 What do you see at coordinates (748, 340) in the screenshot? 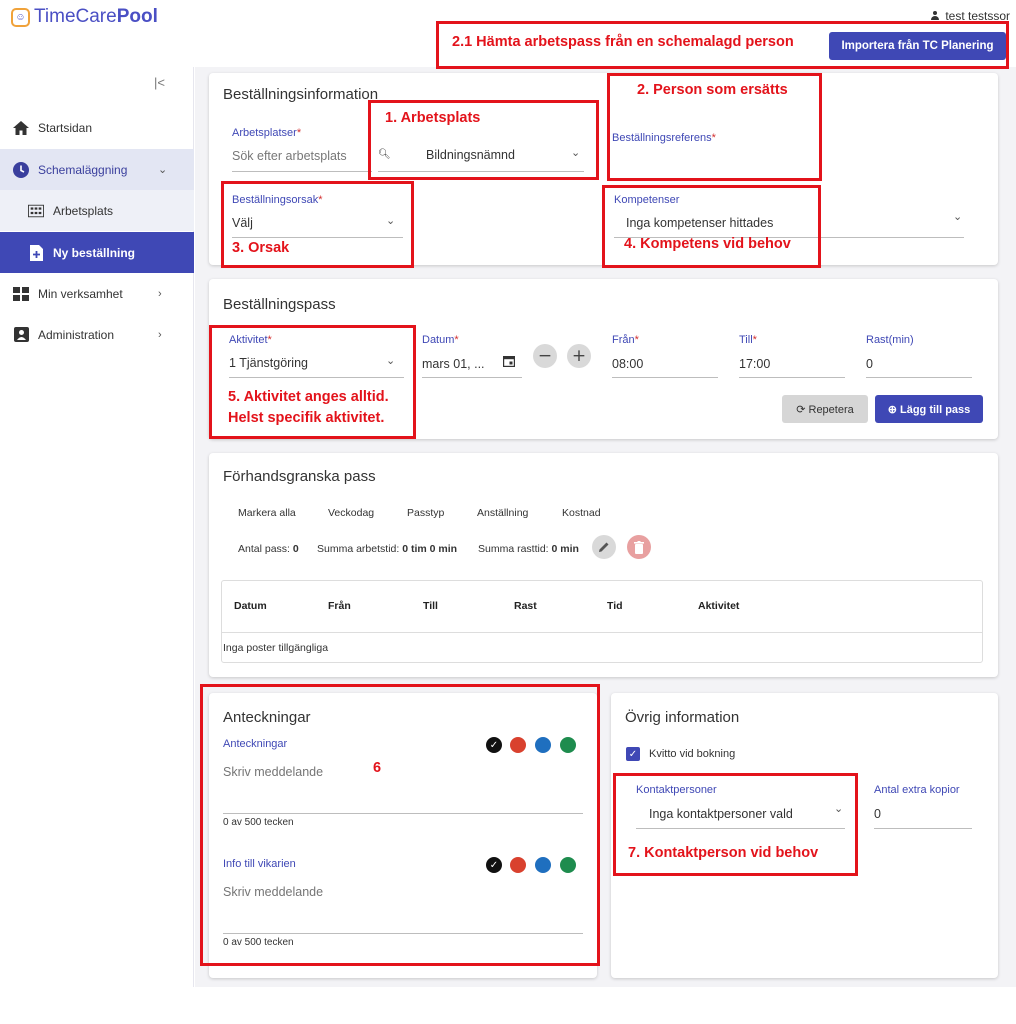
I see `to-label: Till*` at bounding box center [748, 340].